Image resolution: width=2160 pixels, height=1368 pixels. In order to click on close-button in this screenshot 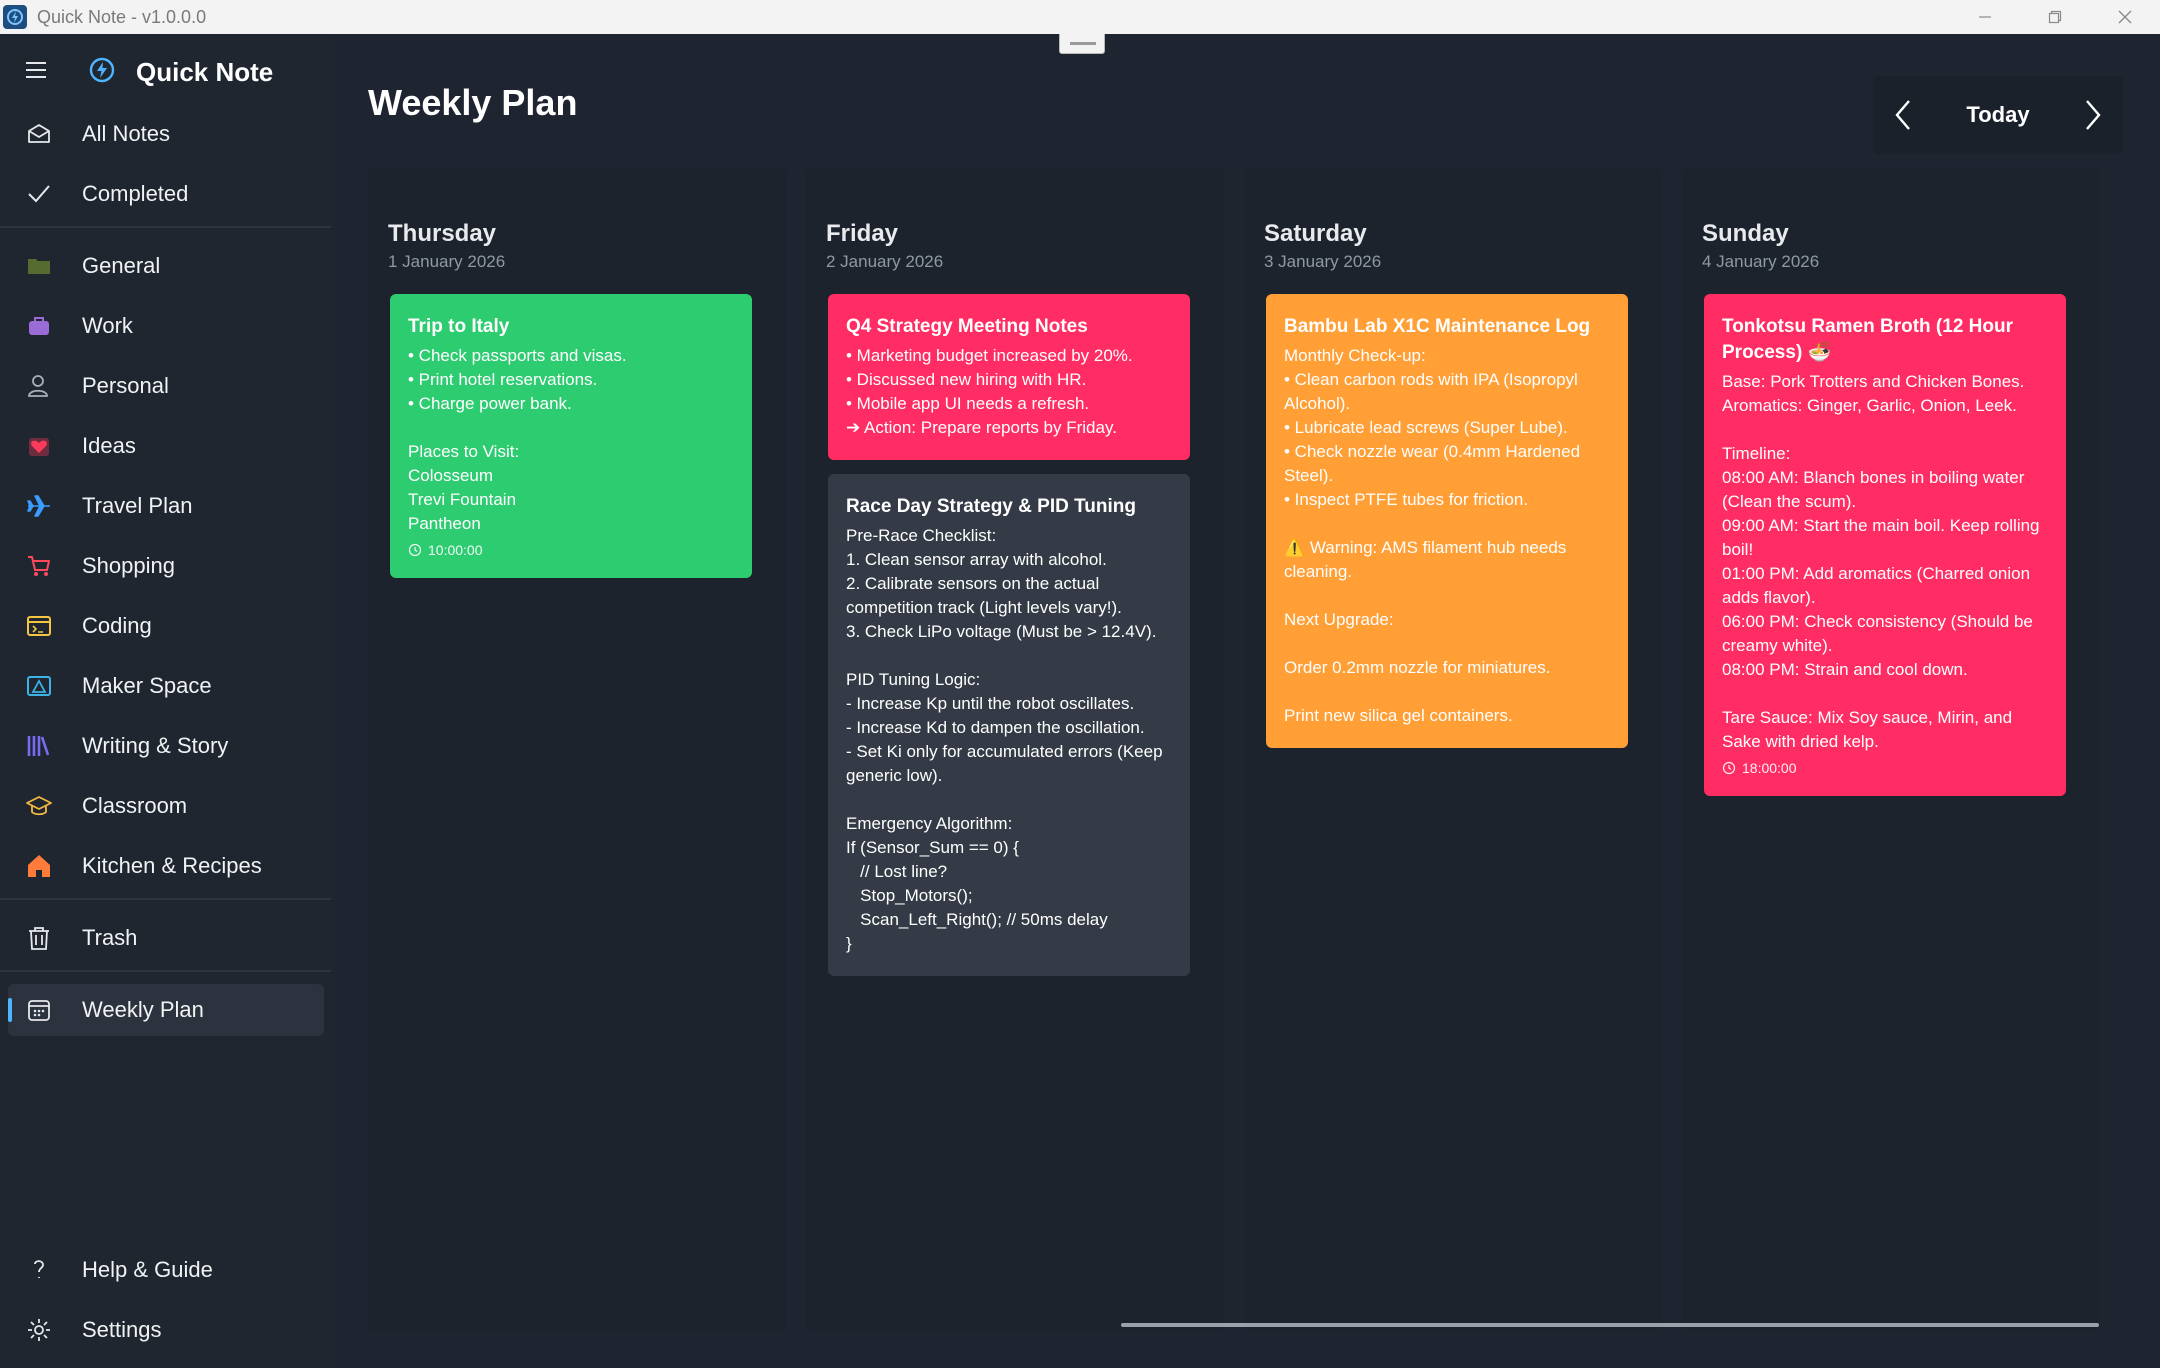, I will do `click(2125, 17)`.